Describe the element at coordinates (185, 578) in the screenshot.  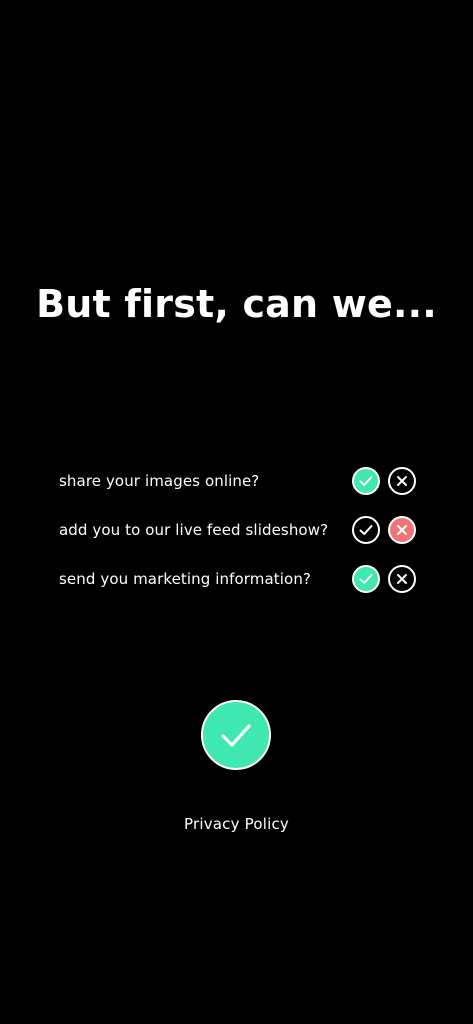
I see `consent-label: send you marketing information?` at that location.